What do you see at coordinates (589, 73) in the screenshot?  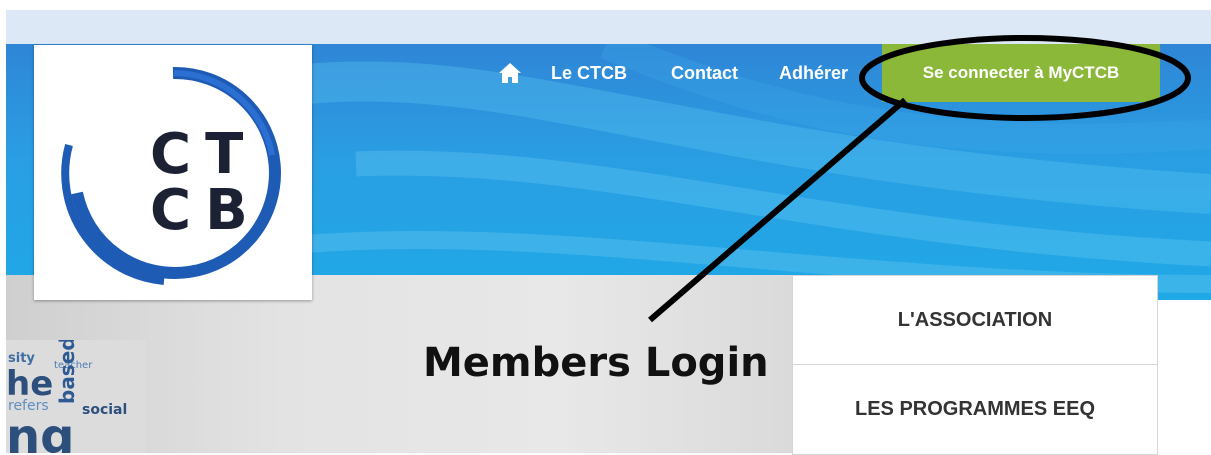 I see `nav-item-le-ctcb: Le CTCB` at bounding box center [589, 73].